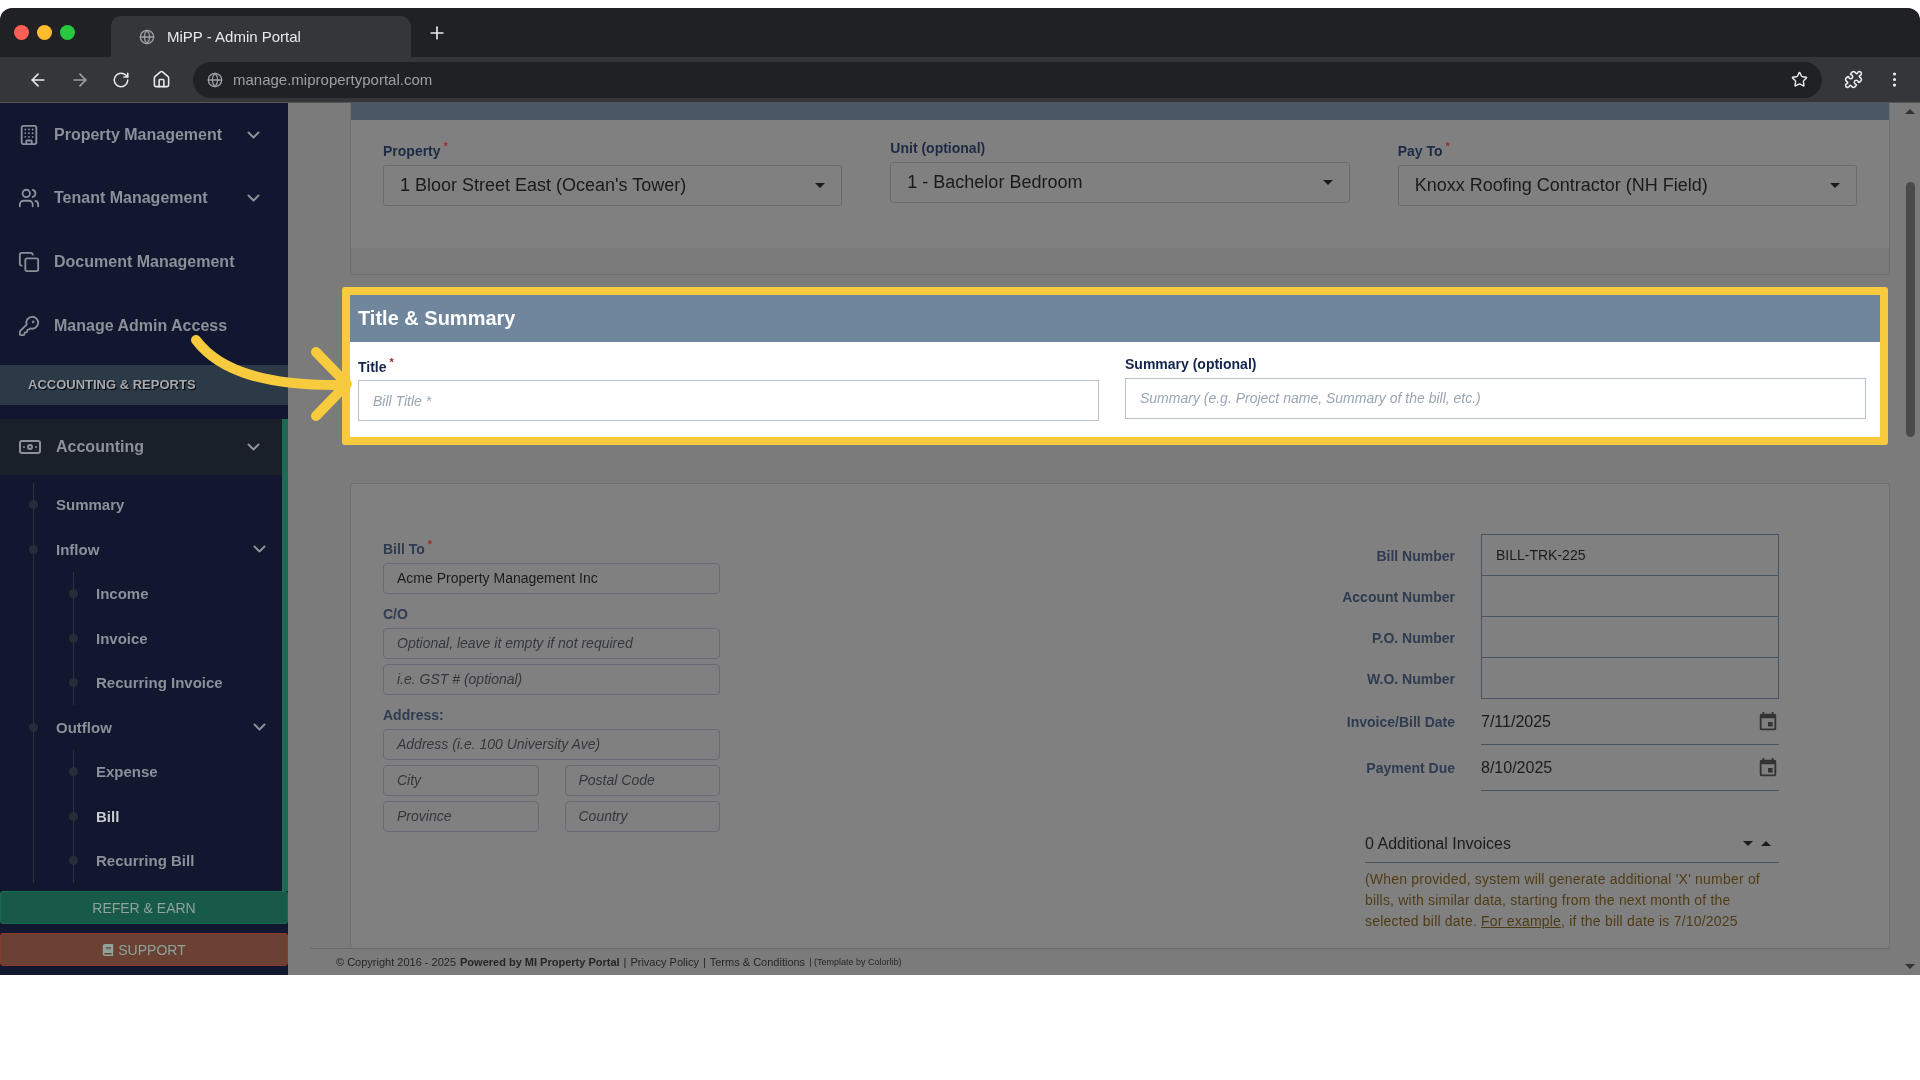  I want to click on field-label: Unit (optional), so click(938, 148).